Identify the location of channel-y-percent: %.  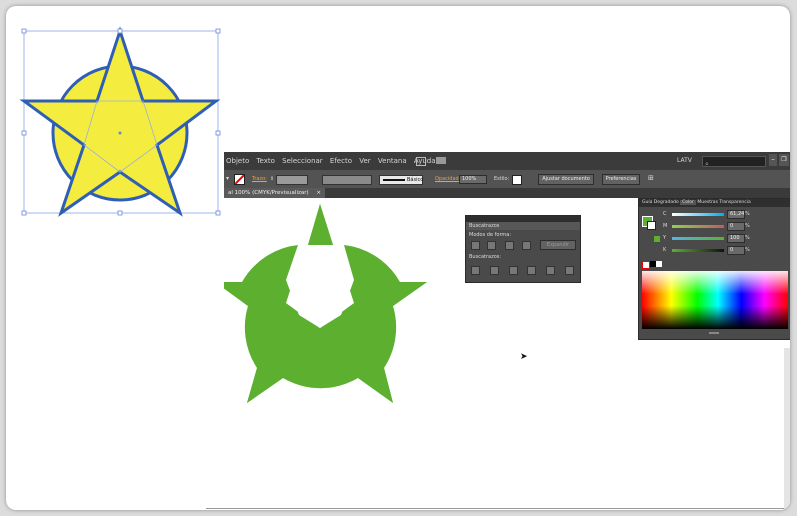
(747, 238).